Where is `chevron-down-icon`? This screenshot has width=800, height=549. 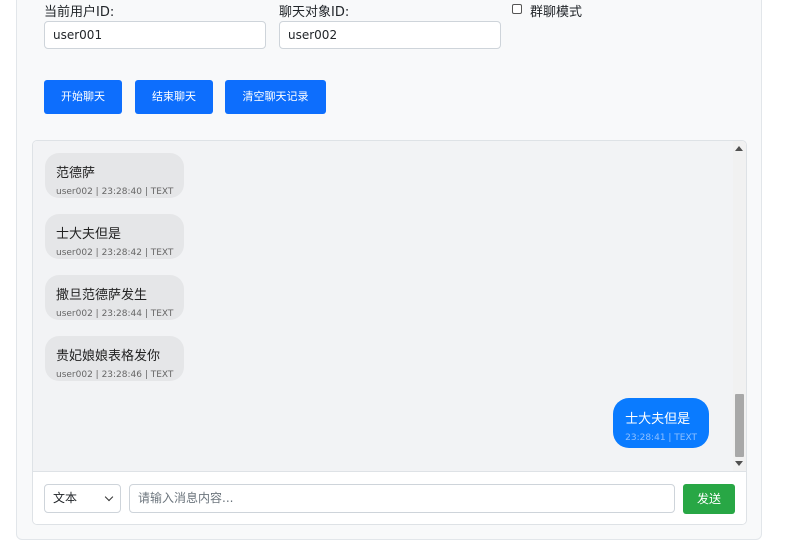 chevron-down-icon is located at coordinates (109, 497).